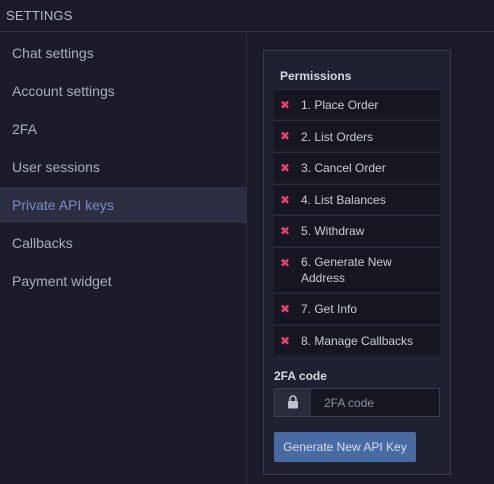  What do you see at coordinates (375, 402) in the screenshot?
I see `twofa-code-input` at bounding box center [375, 402].